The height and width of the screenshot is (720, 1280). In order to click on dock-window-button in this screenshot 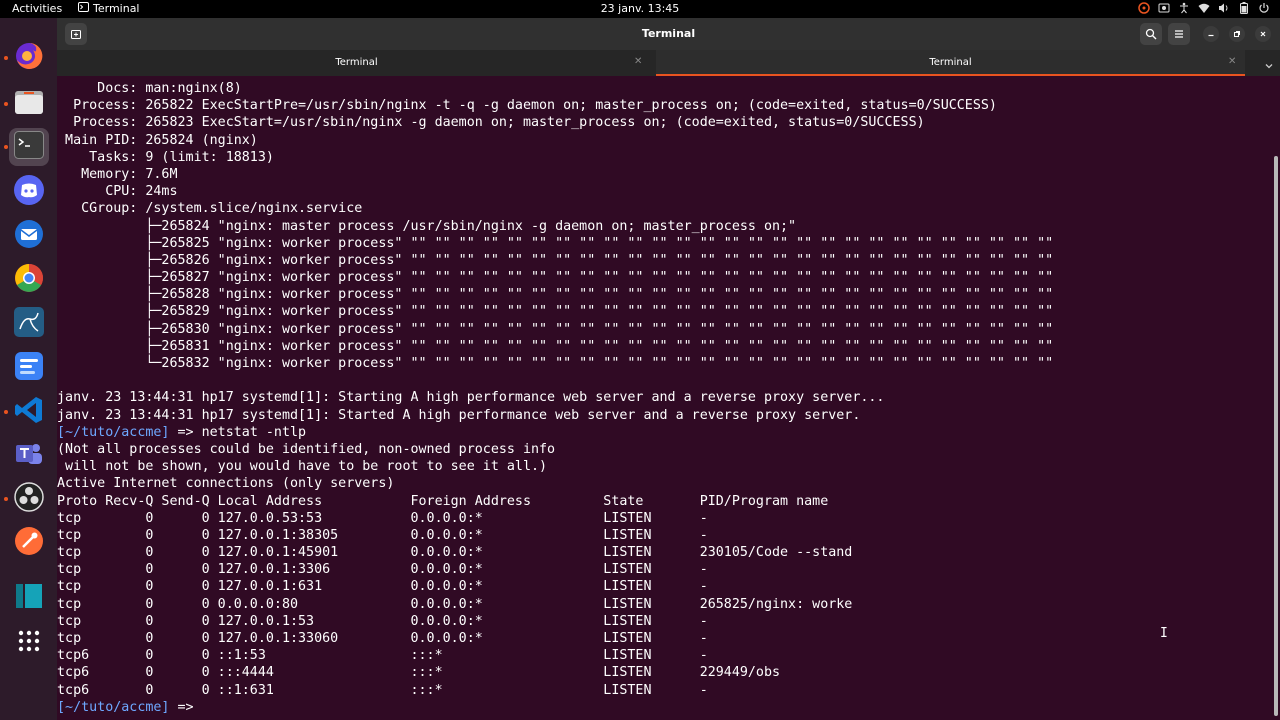, I will do `click(29, 598)`.